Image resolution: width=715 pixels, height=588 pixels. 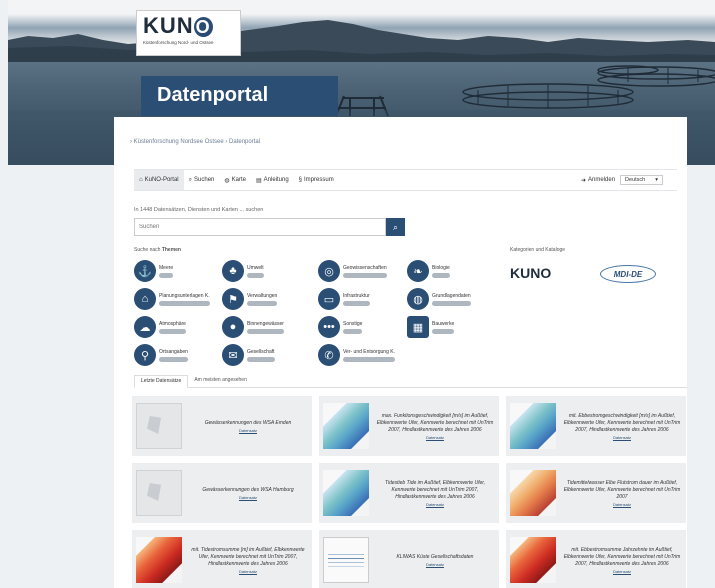 I want to click on logo-subtitle: Küstenforschung Nord- und Ostsee, so click(x=178, y=42).